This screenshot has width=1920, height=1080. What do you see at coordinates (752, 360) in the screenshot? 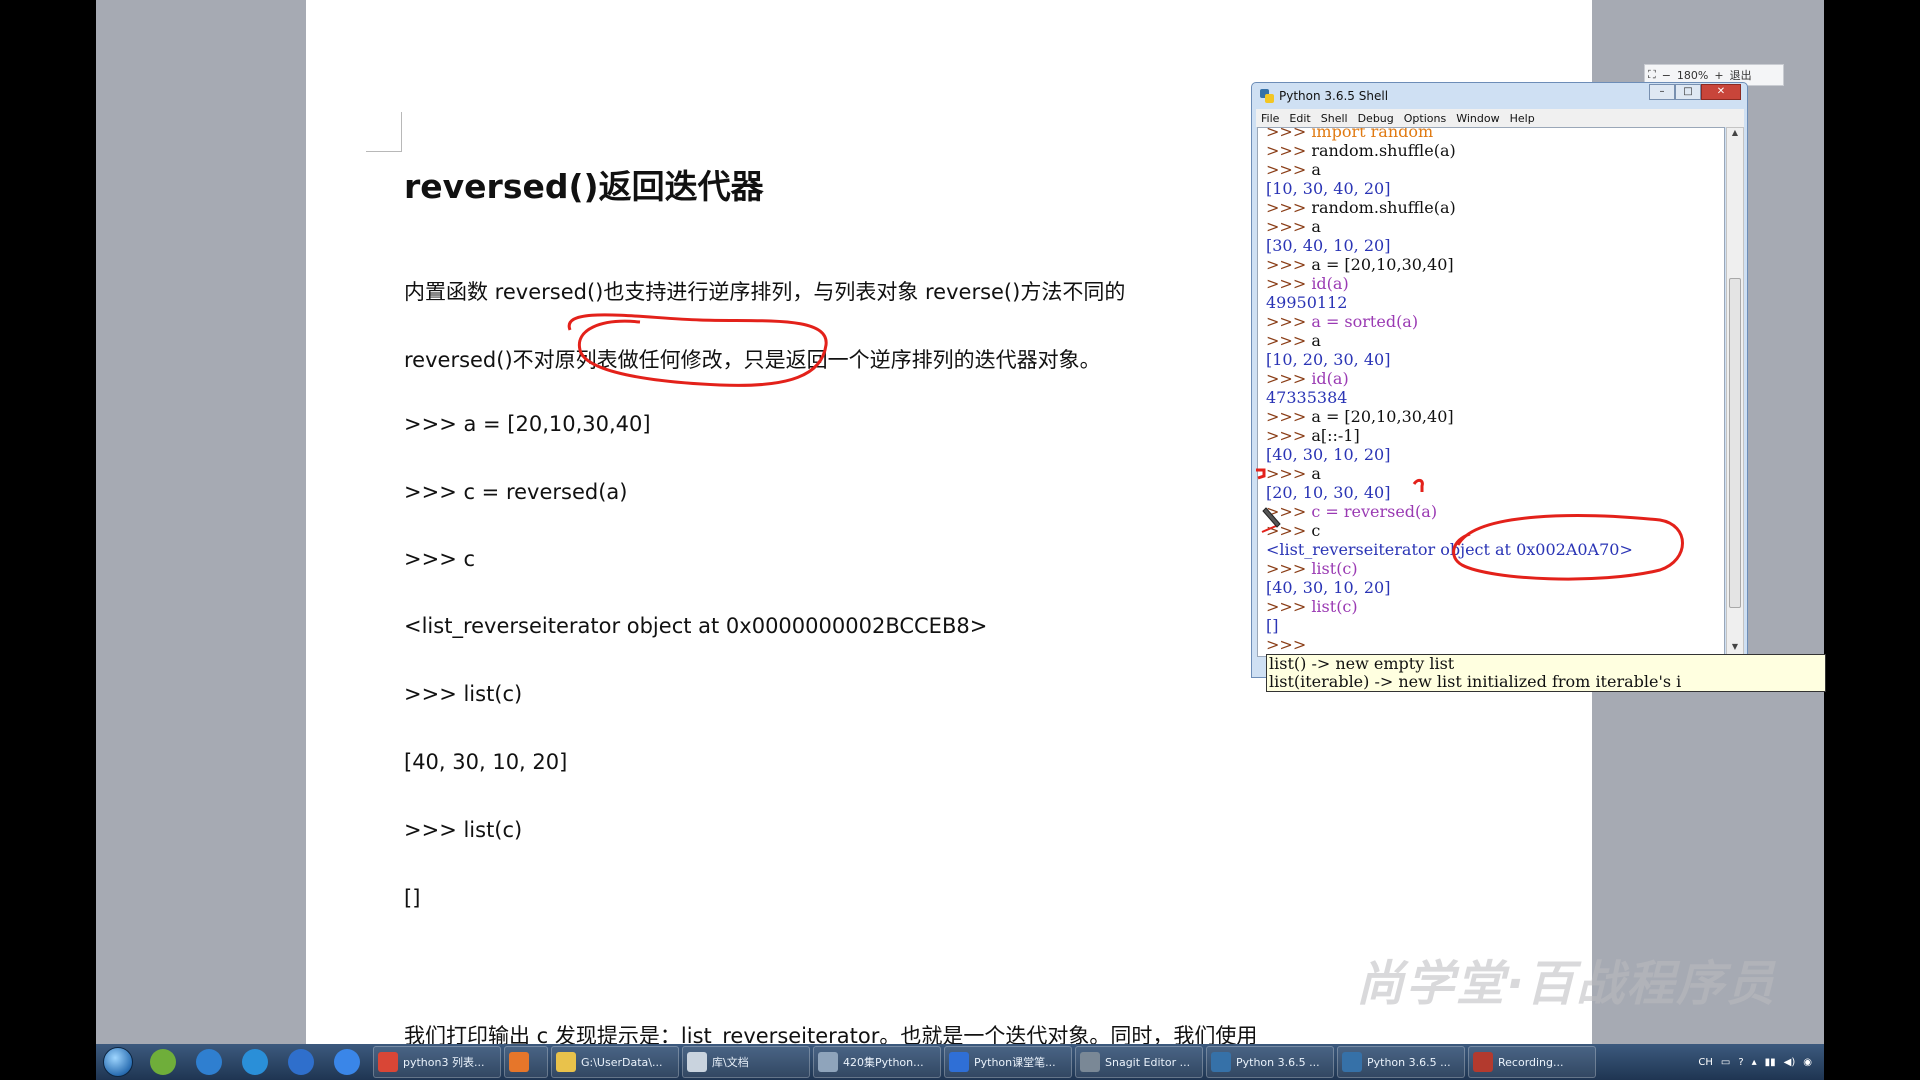
I see `document-paragraph: reversed()不对原列表做任何修改，只是返回一个逆序排列的迭代器对象。` at bounding box center [752, 360].